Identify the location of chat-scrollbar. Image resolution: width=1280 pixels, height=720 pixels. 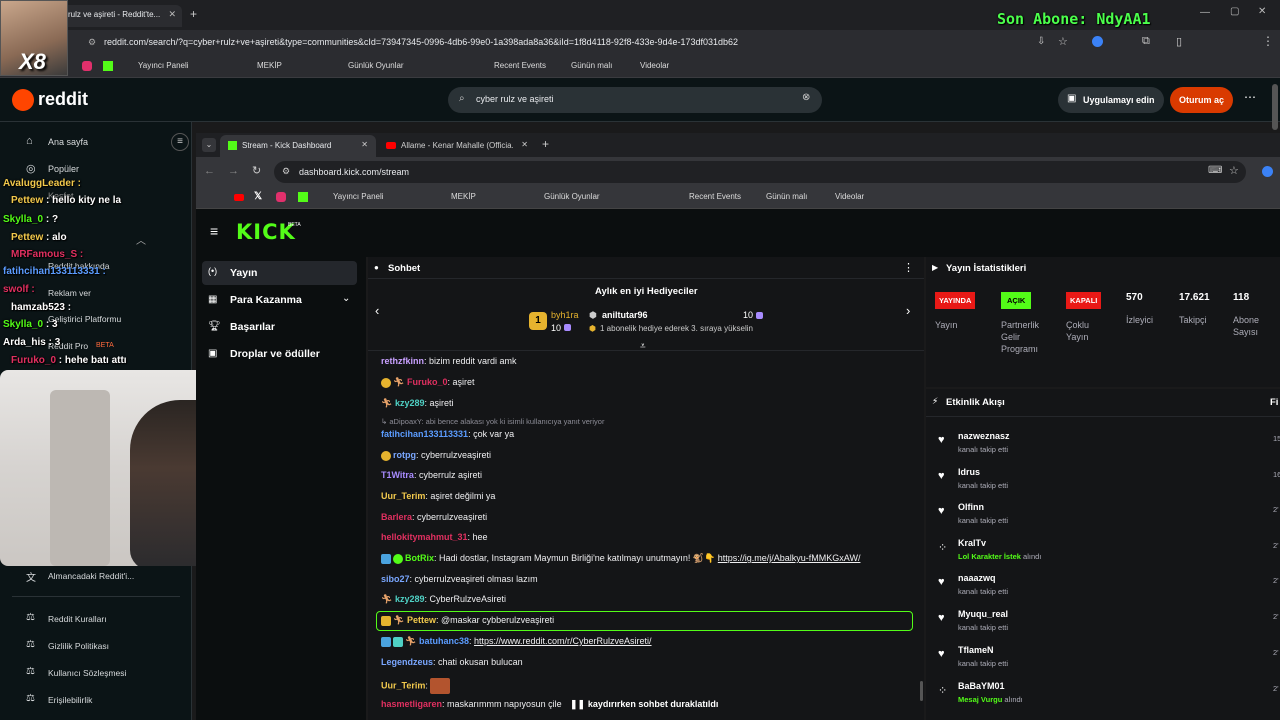
(921, 691).